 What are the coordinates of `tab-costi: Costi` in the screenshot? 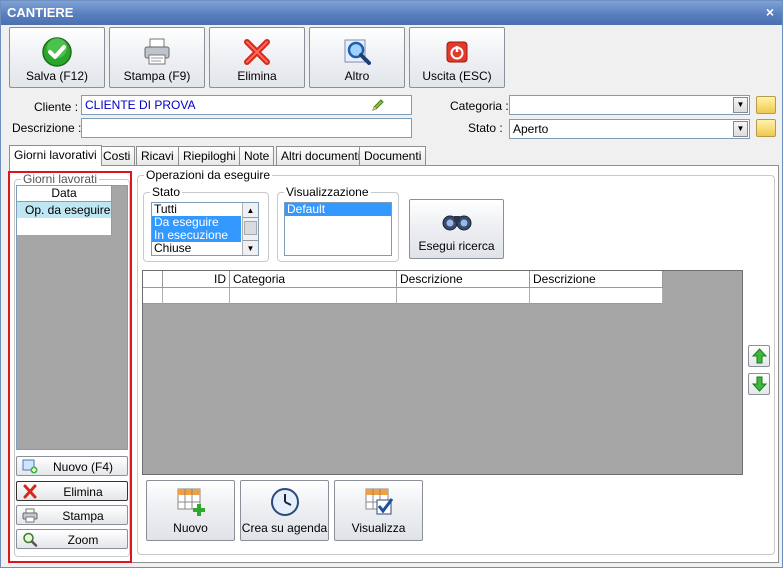 It's located at (117, 155).